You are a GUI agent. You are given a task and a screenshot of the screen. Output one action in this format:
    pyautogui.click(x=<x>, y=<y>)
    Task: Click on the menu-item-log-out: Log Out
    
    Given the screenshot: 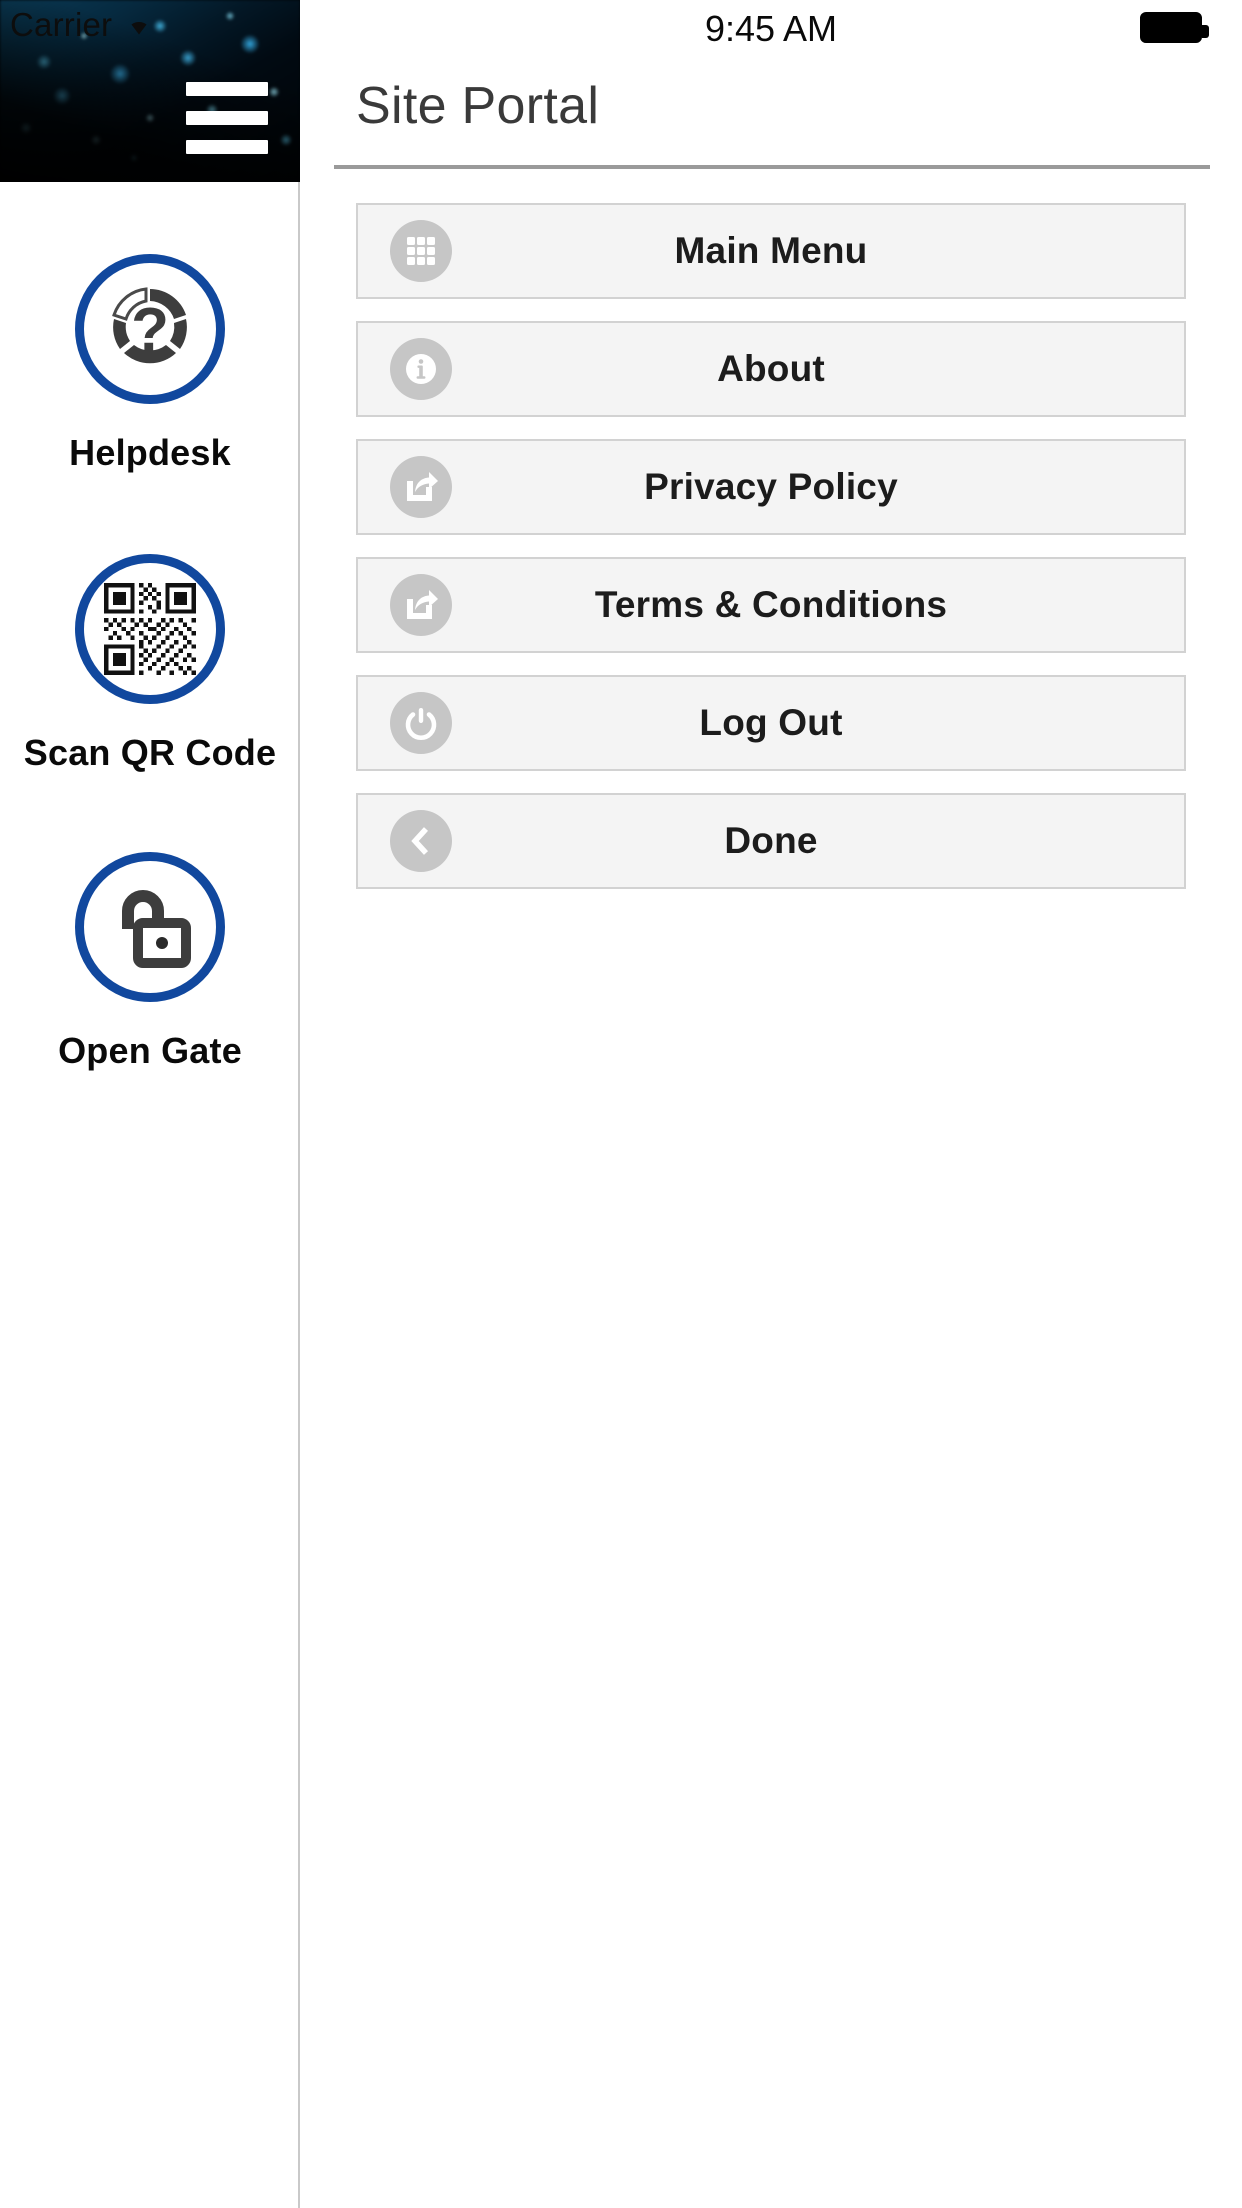 What is the action you would take?
    pyautogui.click(x=771, y=723)
    